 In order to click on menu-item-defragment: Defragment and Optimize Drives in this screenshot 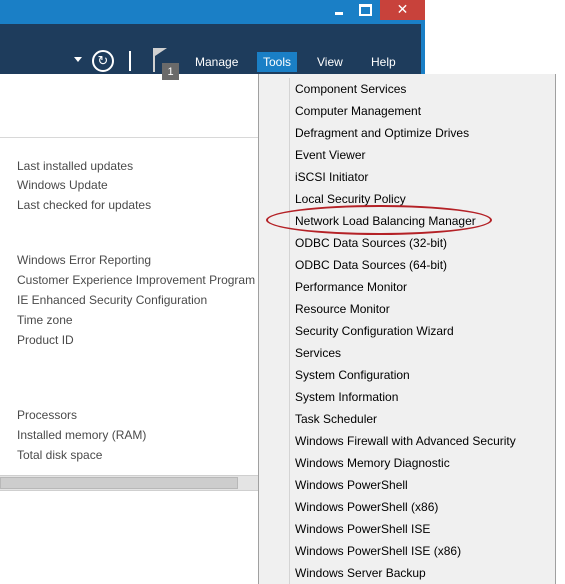, I will do `click(382, 133)`.